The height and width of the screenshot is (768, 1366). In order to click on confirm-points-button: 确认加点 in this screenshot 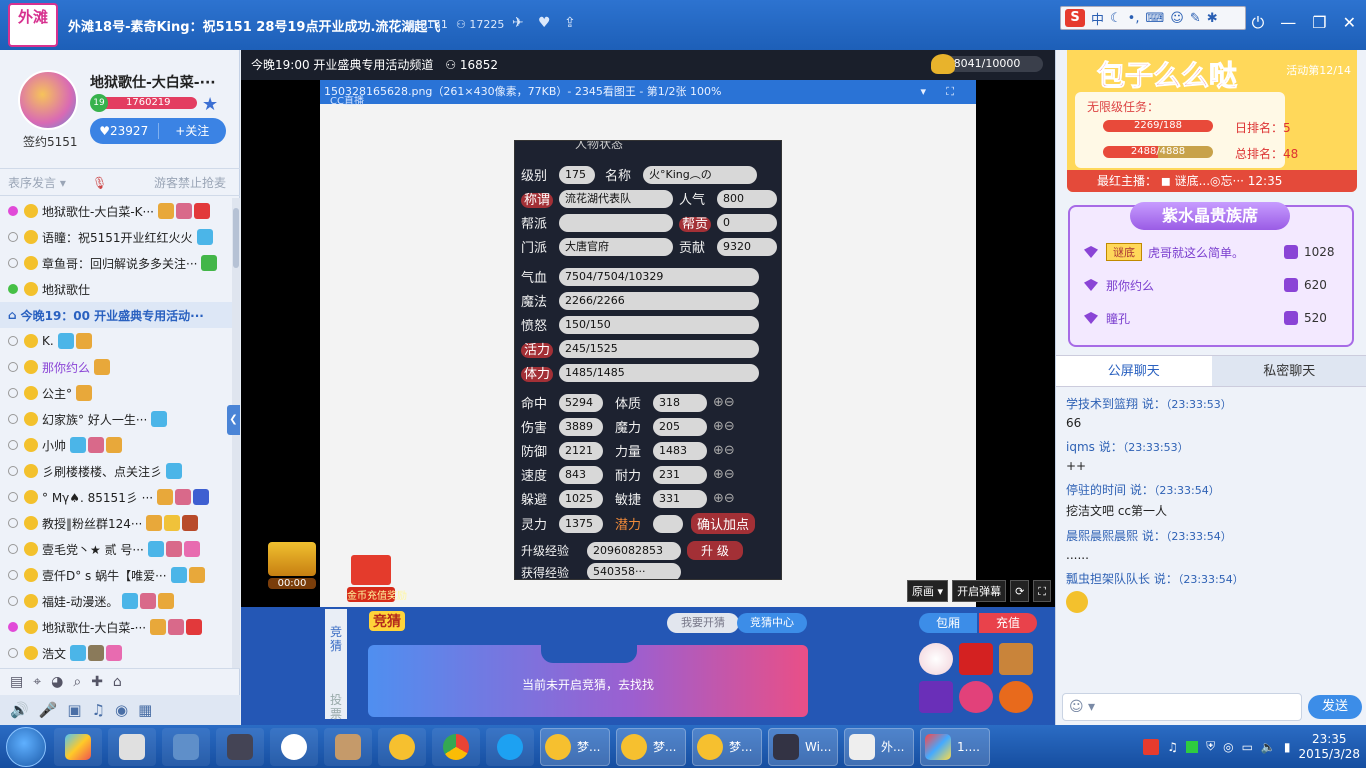, I will do `click(723, 523)`.